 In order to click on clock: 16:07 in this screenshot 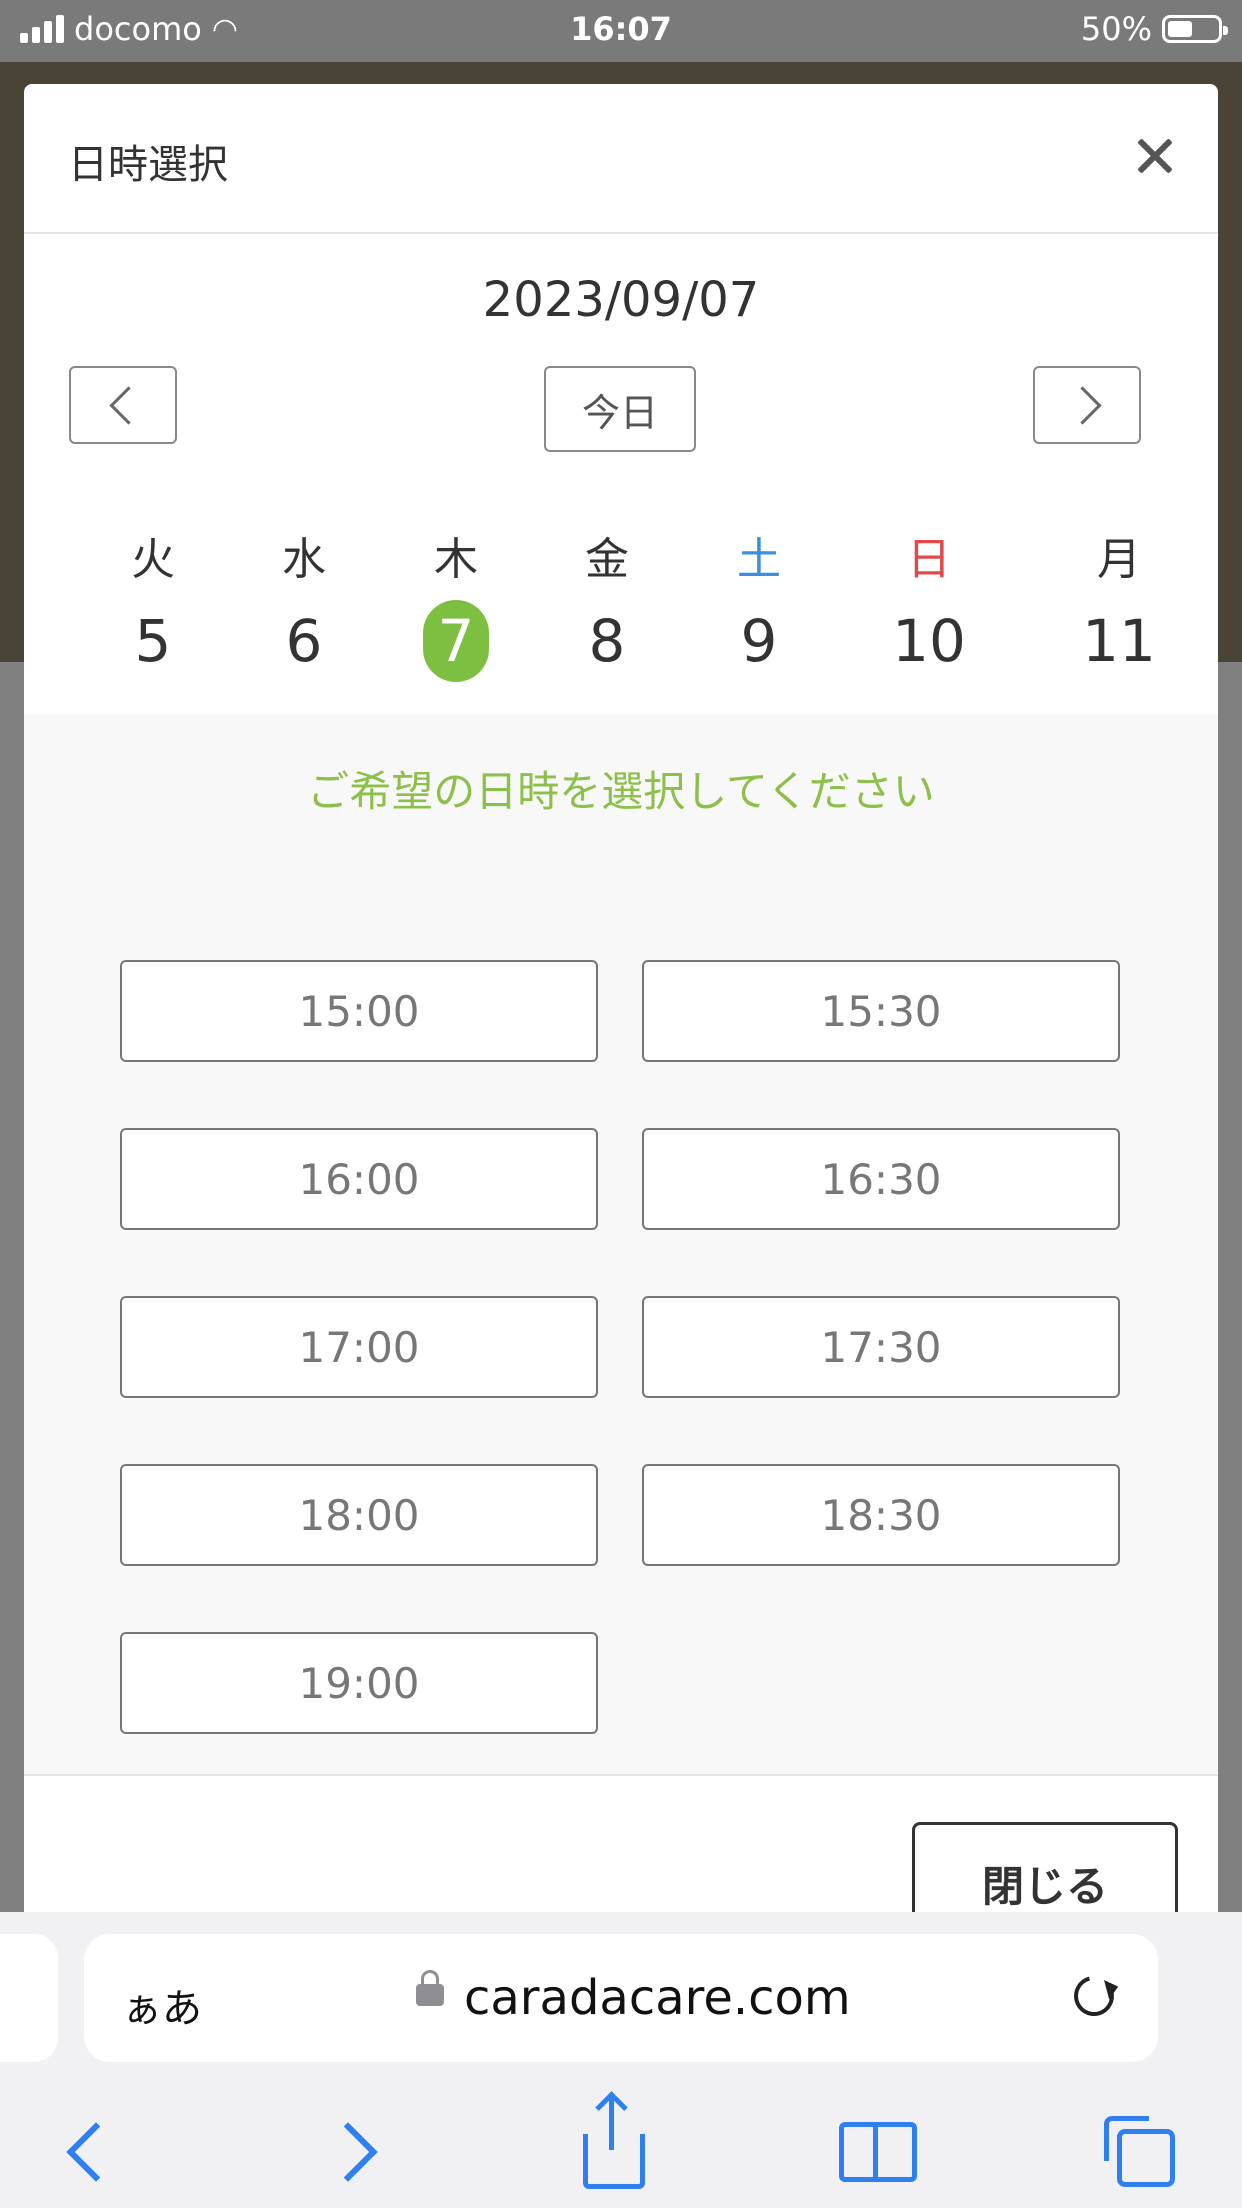, I will do `click(621, 29)`.